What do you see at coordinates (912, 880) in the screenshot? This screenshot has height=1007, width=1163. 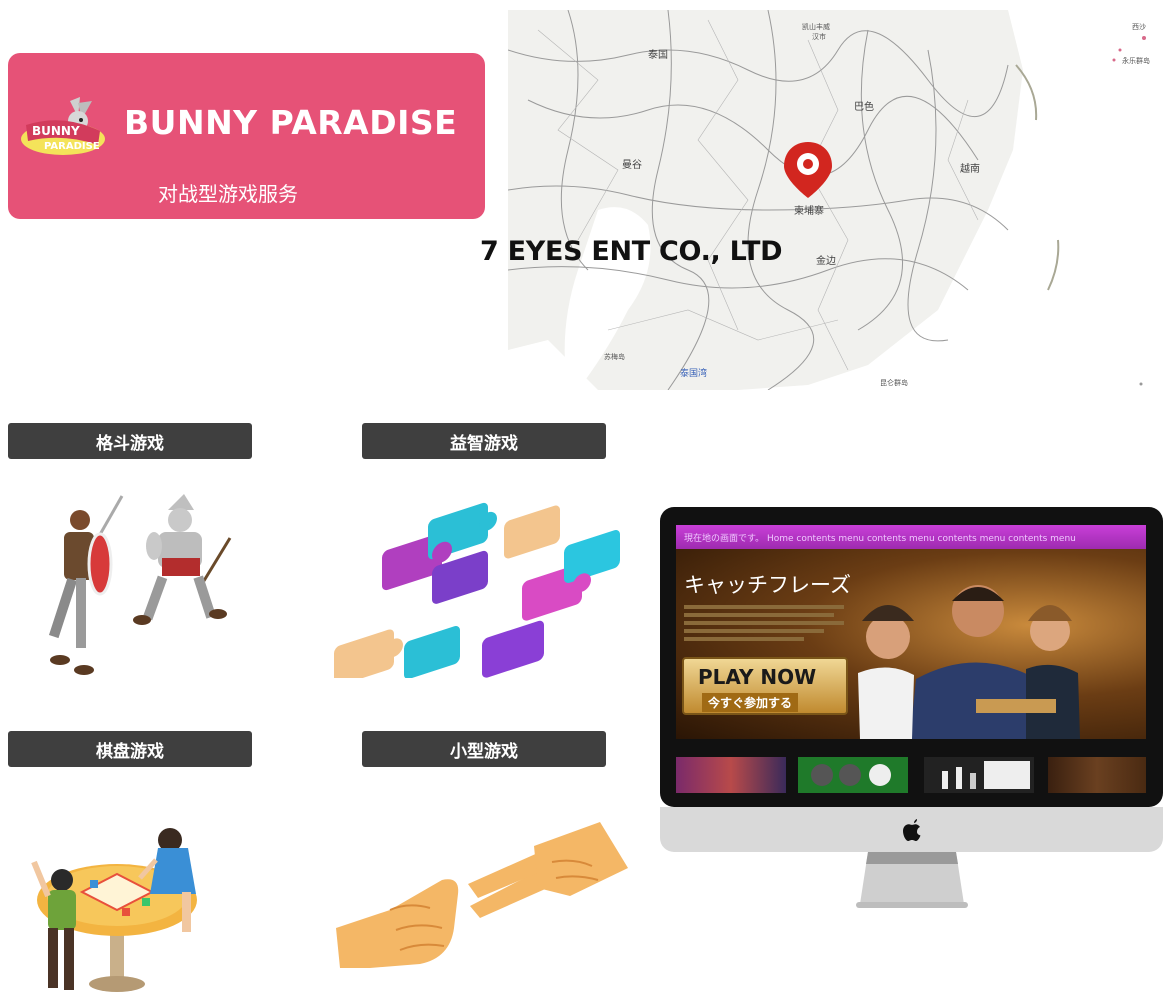 I see `monitor-stand` at bounding box center [912, 880].